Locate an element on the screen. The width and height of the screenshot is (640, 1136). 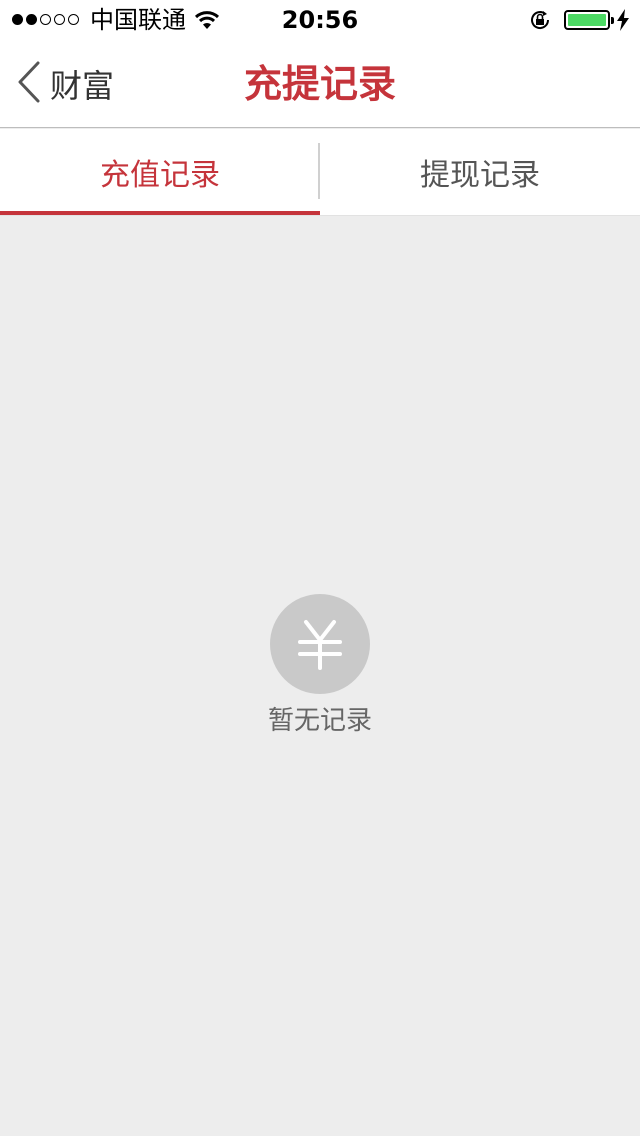
battery-level is located at coordinates (587, 20).